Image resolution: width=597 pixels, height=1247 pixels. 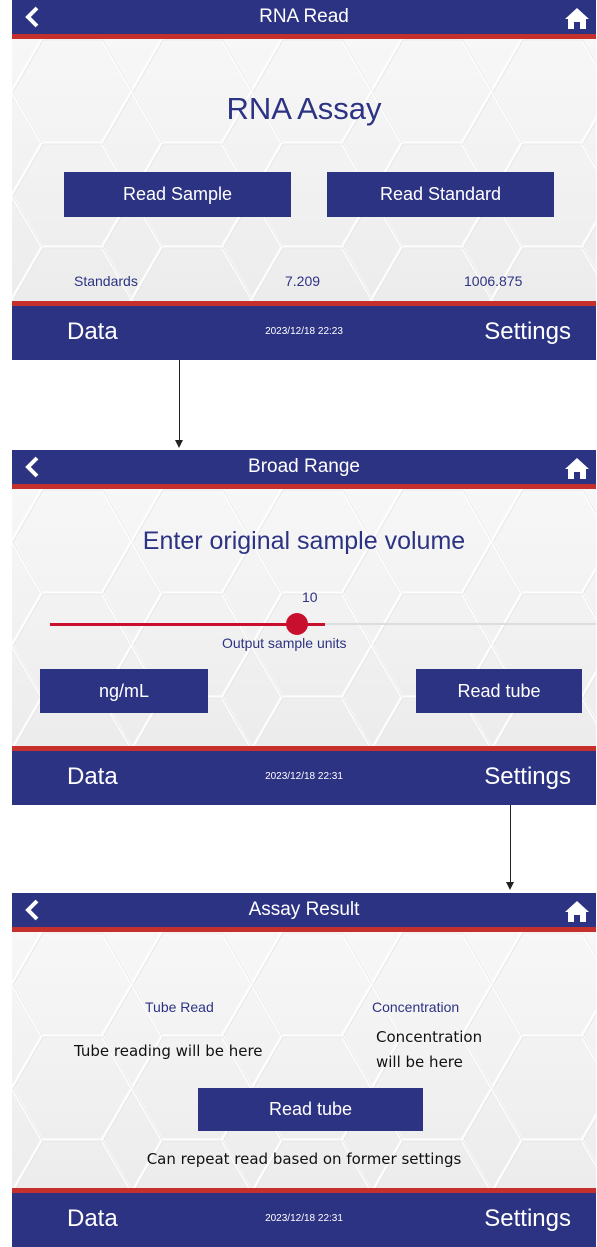 I want to click on volume-slider, so click(x=323, y=624).